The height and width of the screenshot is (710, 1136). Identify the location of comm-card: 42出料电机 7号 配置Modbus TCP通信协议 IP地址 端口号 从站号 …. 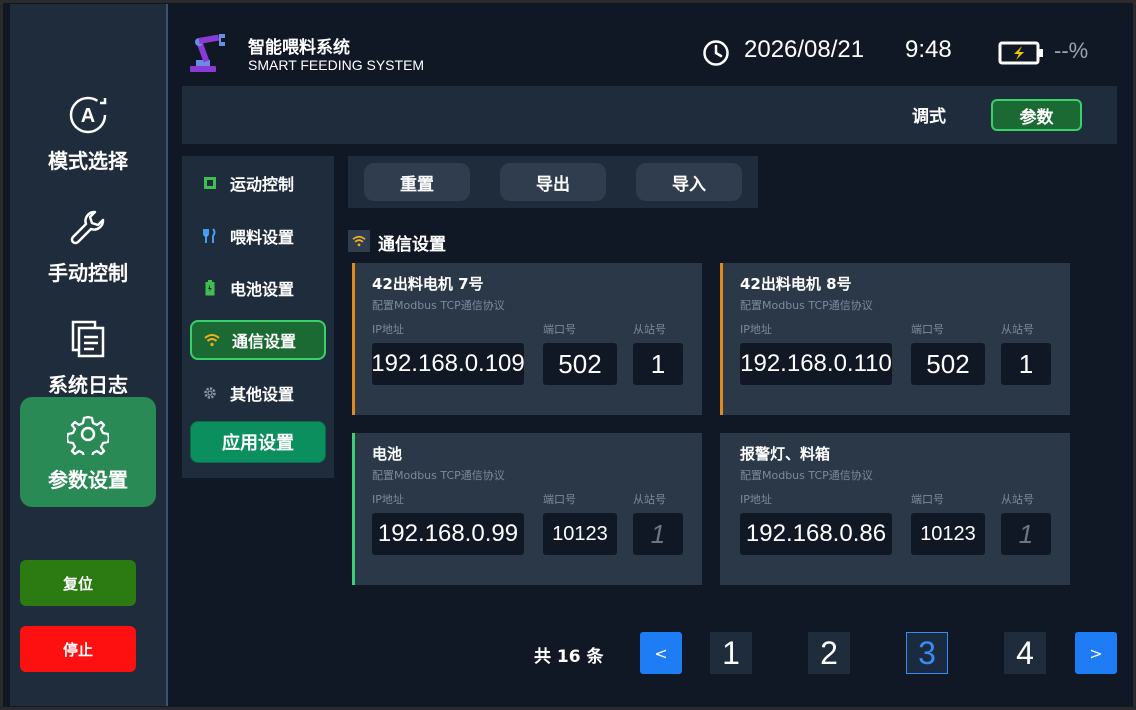
(527, 339).